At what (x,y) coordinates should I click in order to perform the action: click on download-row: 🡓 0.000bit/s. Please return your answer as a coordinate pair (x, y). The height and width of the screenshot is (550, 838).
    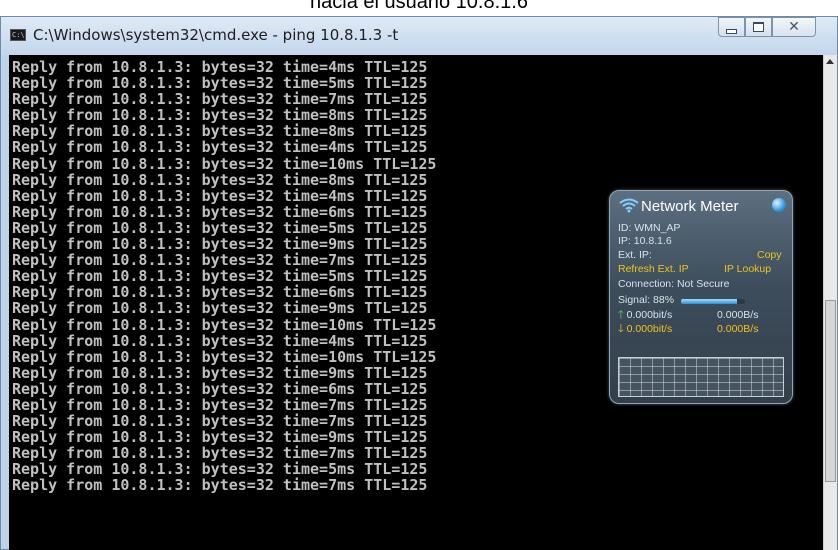
    Looking at the image, I should click on (645, 329).